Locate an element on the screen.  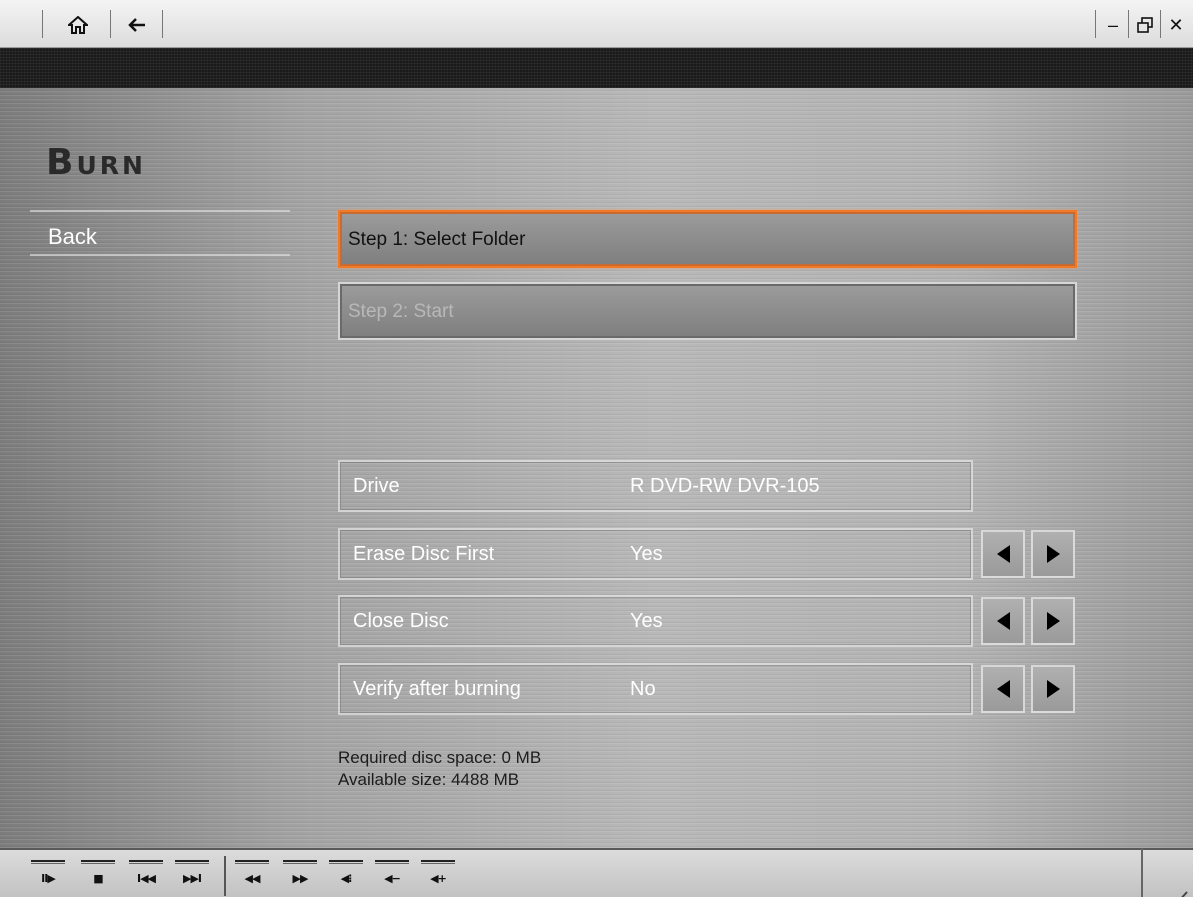
mute-button: ◀⁝ is located at coordinates (346, 876).